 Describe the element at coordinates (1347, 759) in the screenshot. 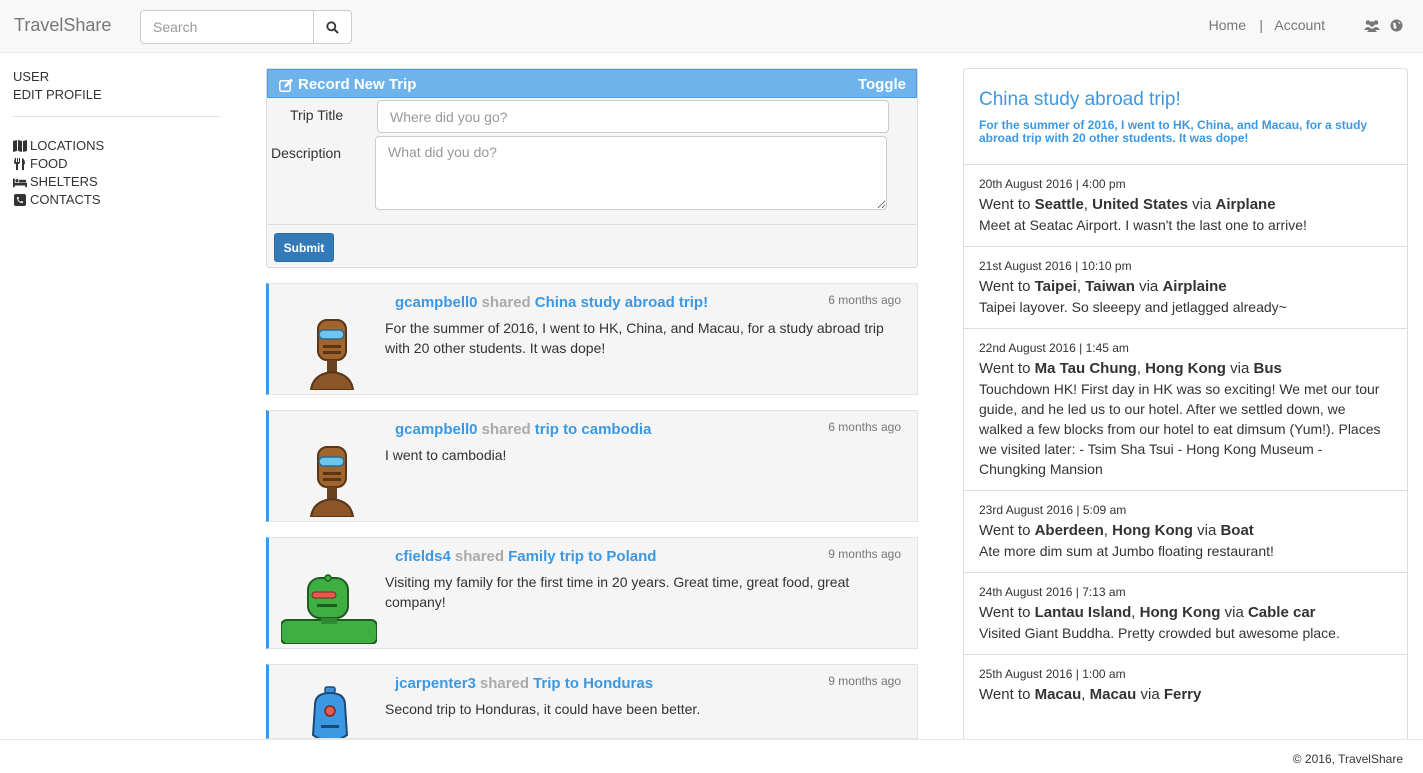

I see `footer-copyright: © 2016, TravelShare` at that location.